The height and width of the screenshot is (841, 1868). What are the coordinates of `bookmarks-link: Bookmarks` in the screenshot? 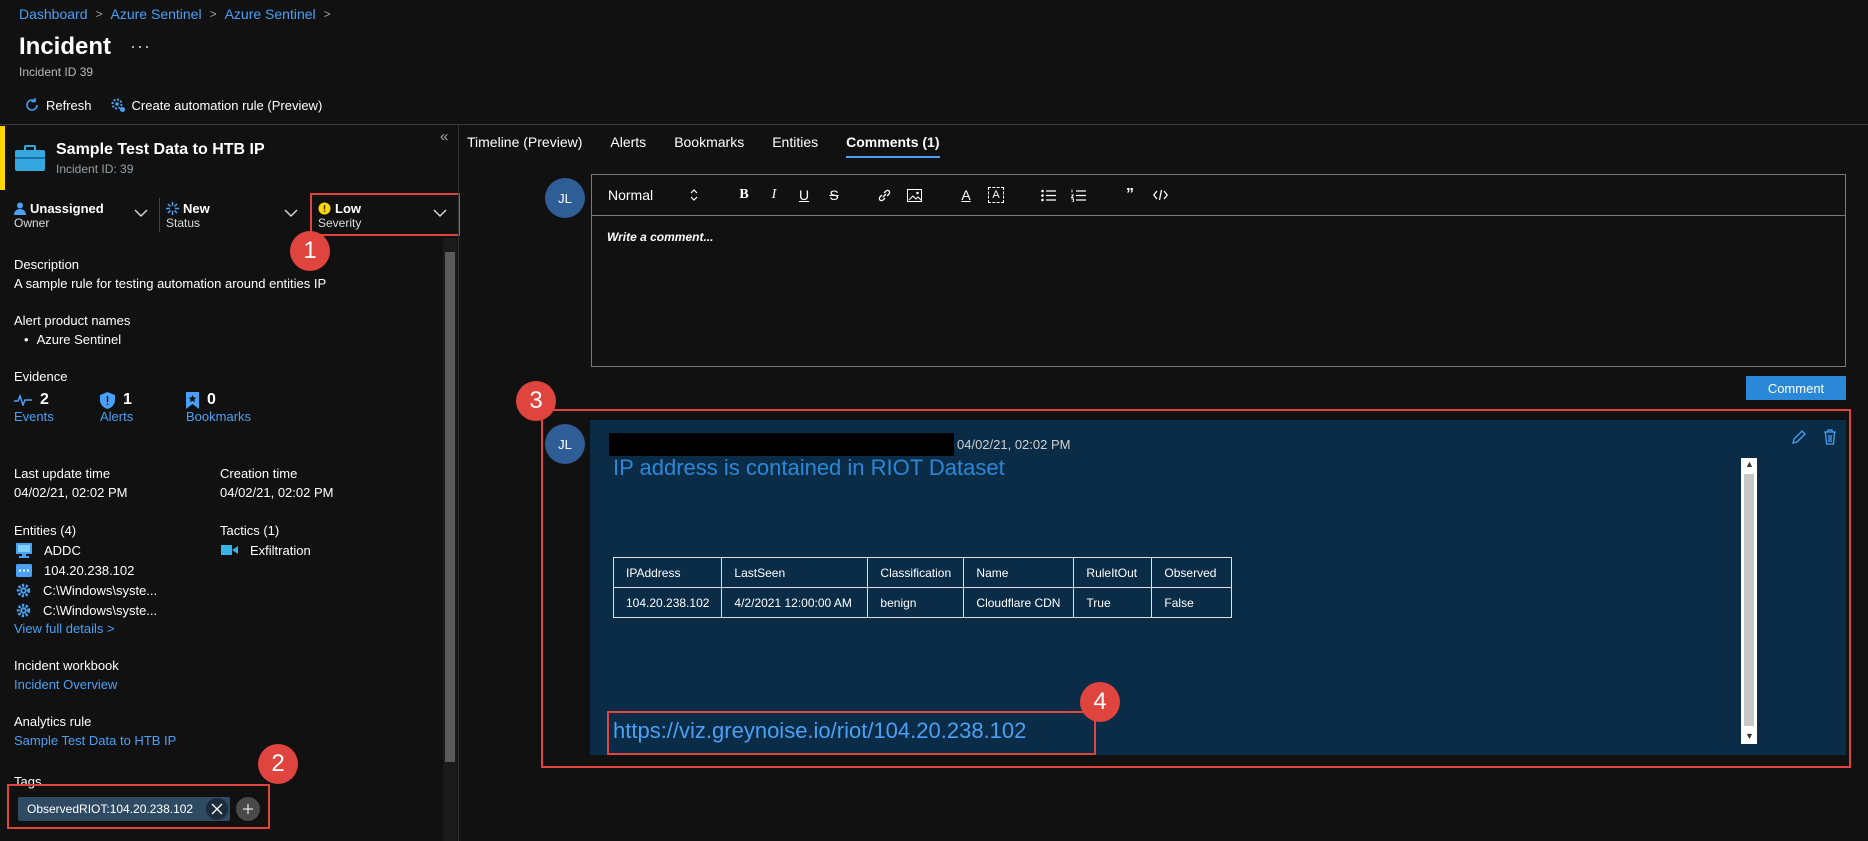 It's located at (219, 416).